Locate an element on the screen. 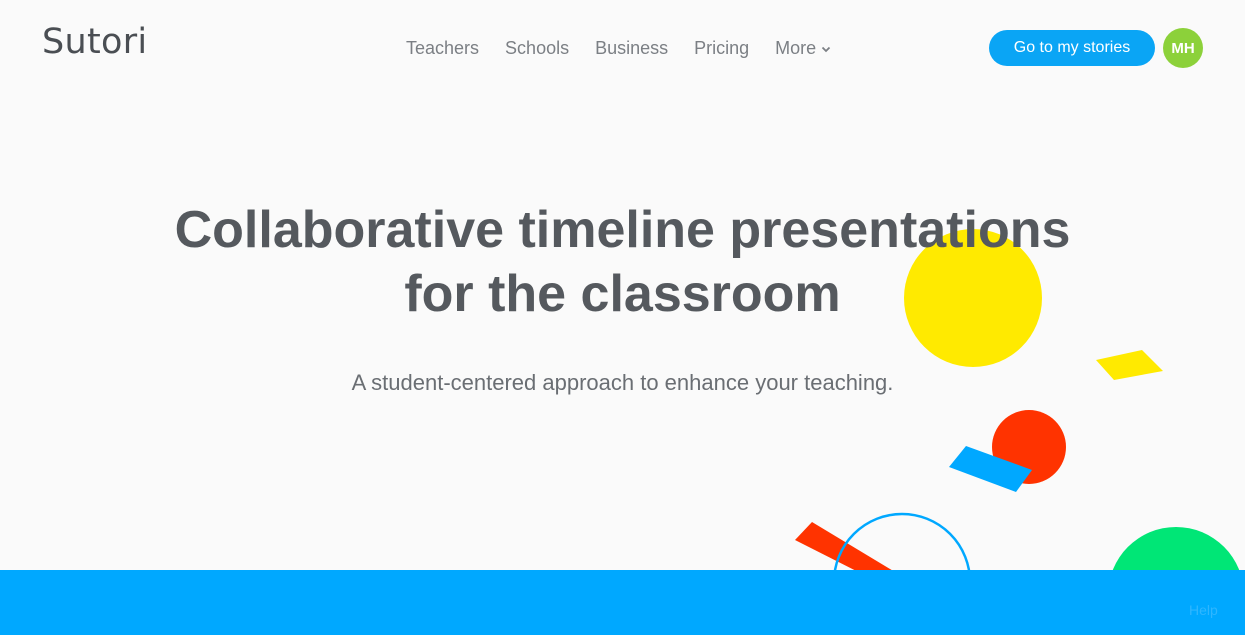 This screenshot has height=635, width=1245. red-circle-shape is located at coordinates (1029, 447).